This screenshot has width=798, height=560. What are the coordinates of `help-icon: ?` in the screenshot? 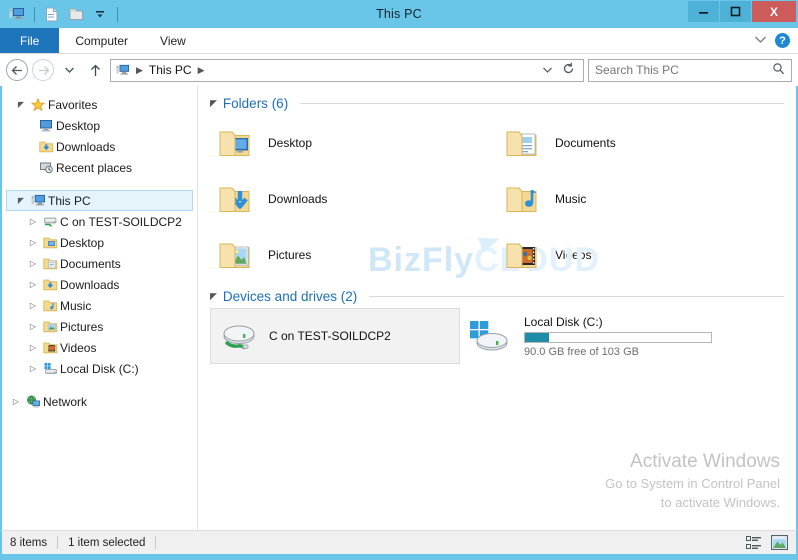 It's located at (782, 40).